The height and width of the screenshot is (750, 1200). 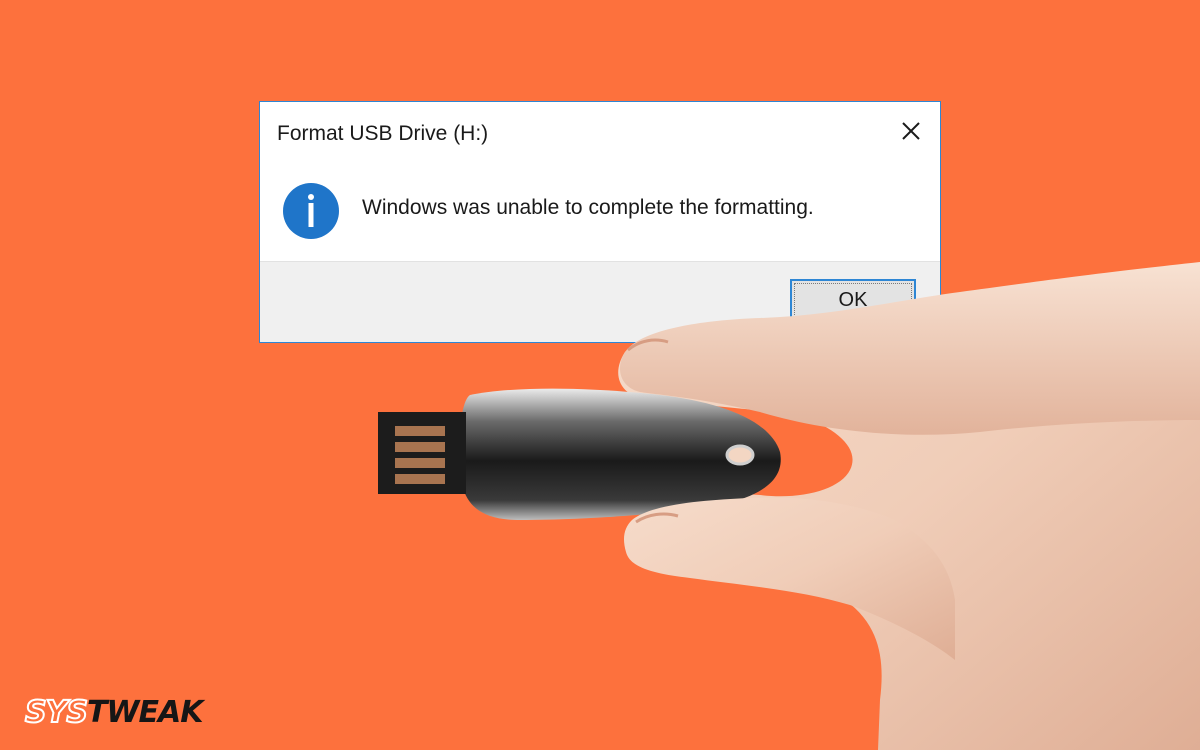 What do you see at coordinates (145, 712) in the screenshot?
I see `logo-part-tweak: TWEAK` at bounding box center [145, 712].